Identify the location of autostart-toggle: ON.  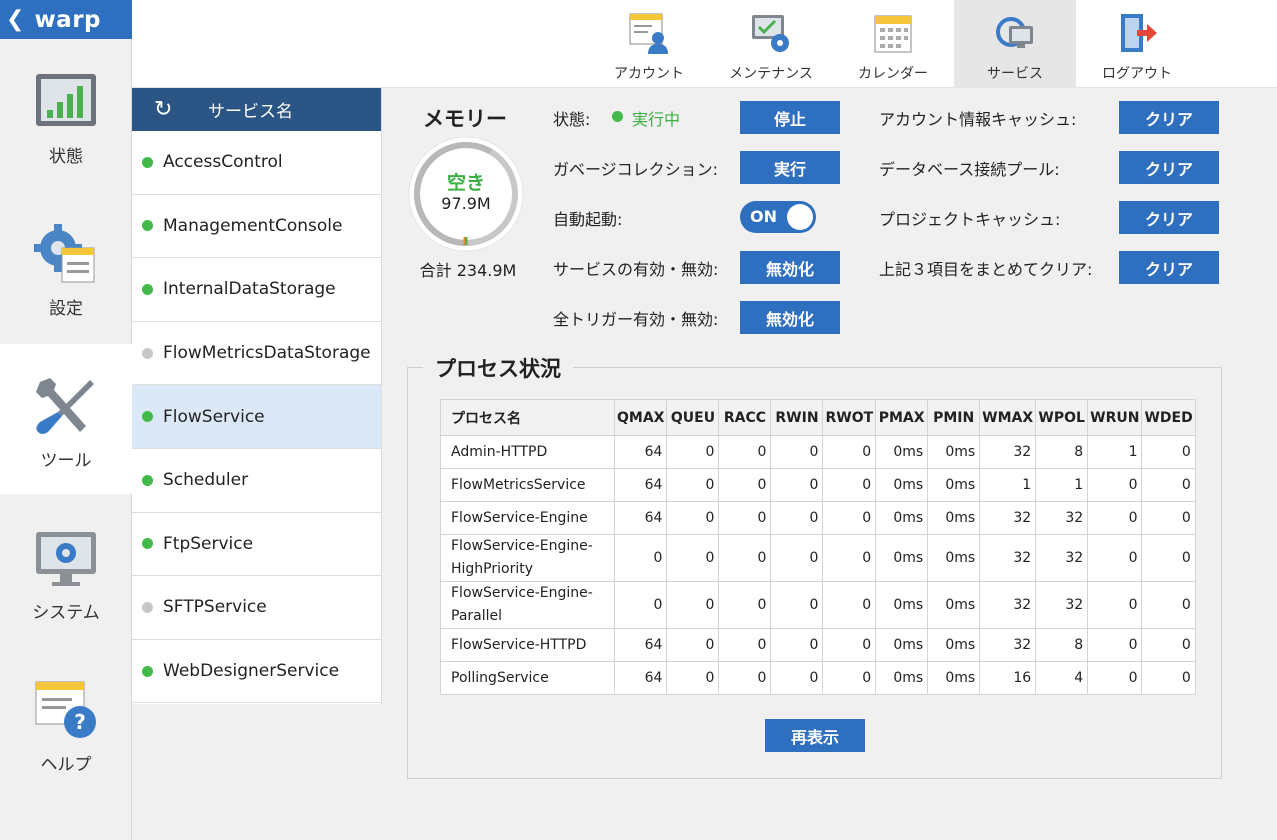
(778, 217).